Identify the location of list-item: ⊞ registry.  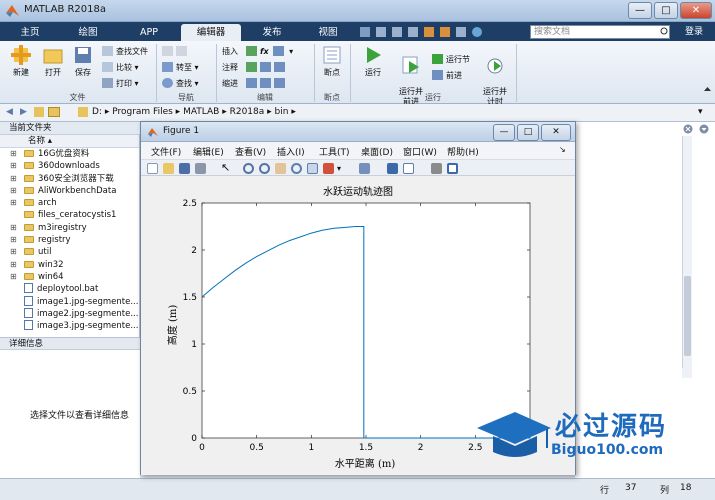
(69, 240).